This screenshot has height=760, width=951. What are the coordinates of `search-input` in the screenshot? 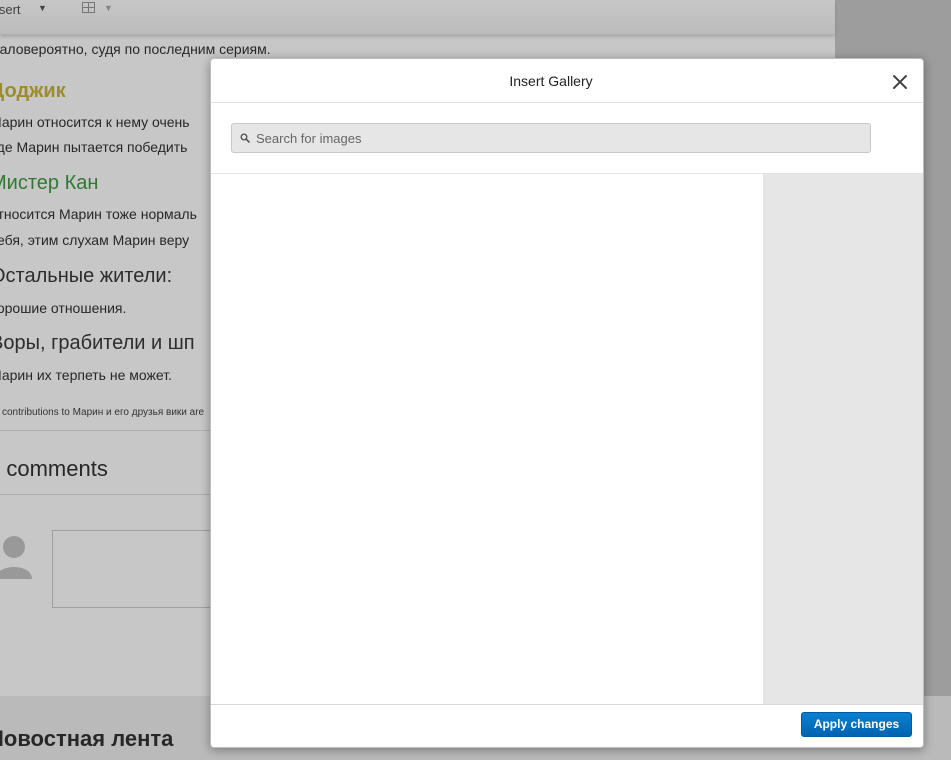 It's located at (556, 138).